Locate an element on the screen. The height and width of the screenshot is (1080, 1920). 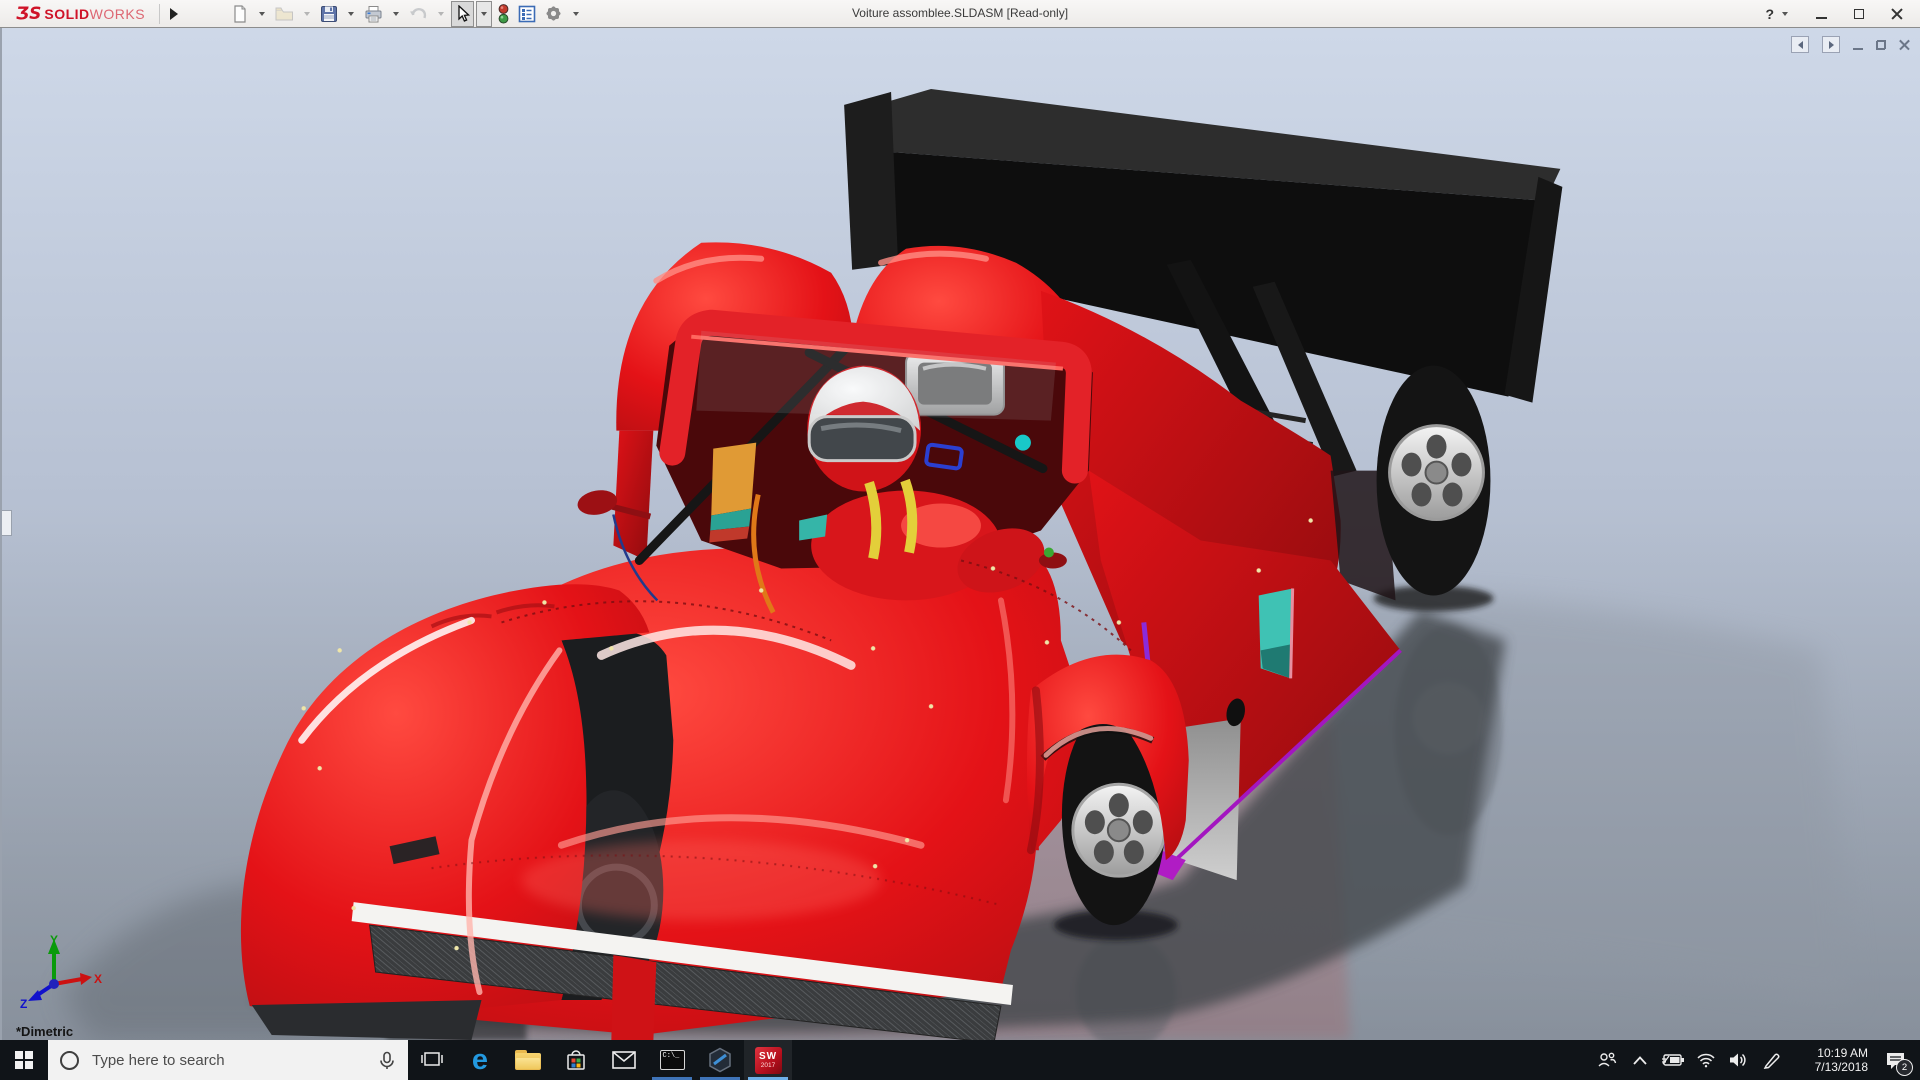
minimize-button is located at coordinates (1821, 14).